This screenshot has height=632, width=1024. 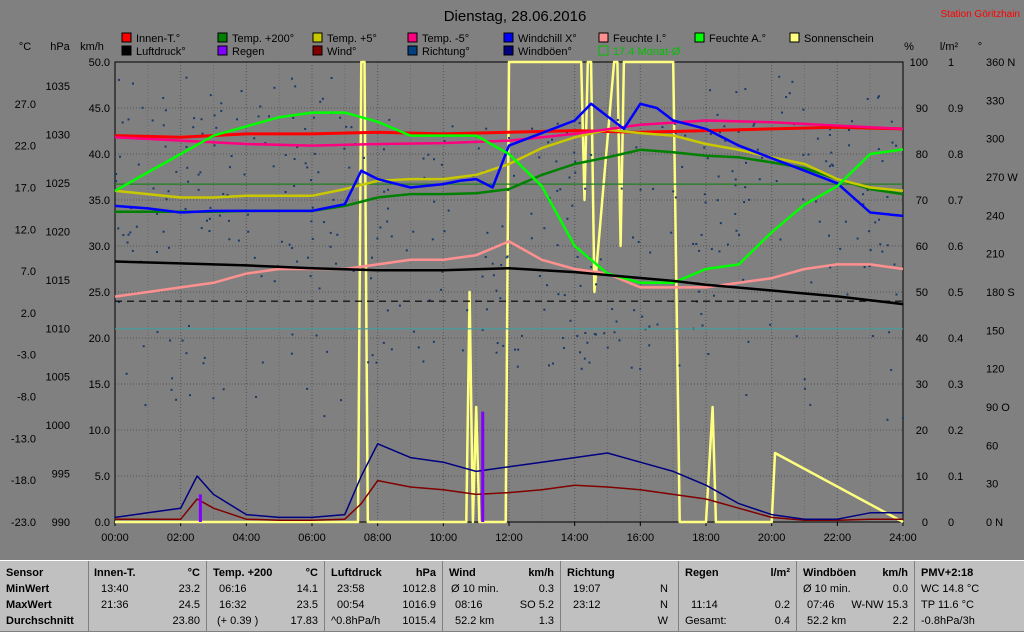 I want to click on luftdruck-min-time: 23:58, so click(x=351, y=589).